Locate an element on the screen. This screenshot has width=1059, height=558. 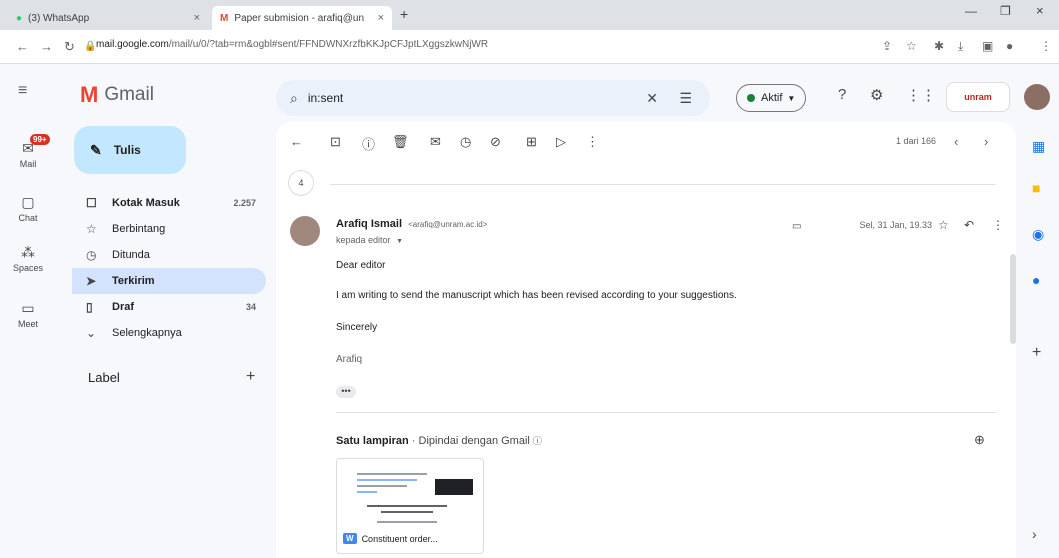
scan-note: Dipindai dengan Gmail is located at coordinates (474, 441).